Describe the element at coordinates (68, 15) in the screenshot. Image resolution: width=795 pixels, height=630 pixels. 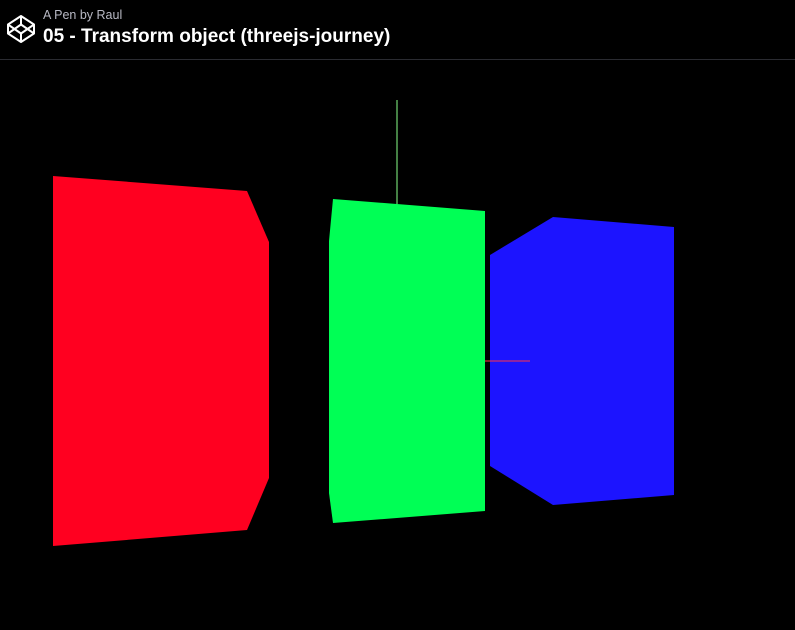
I see `byline-prefix: A Pen by` at that location.